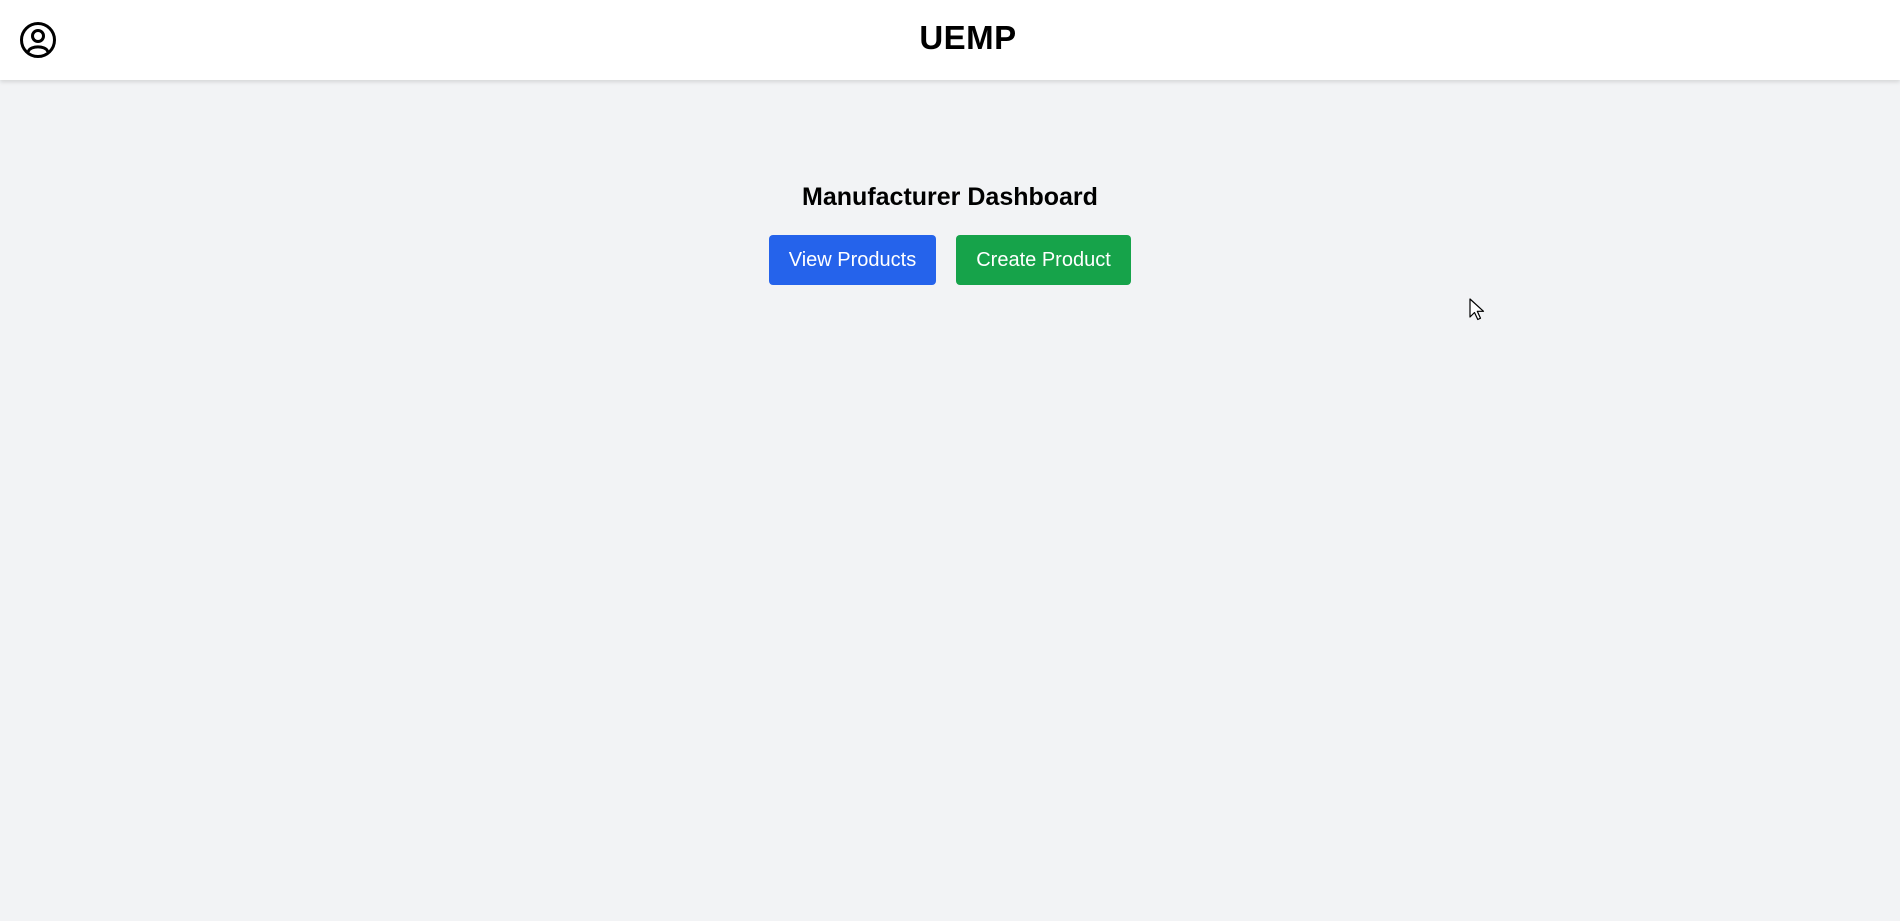 The image size is (1900, 921). What do you see at coordinates (968, 37) in the screenshot?
I see `app-title: UEMP` at bounding box center [968, 37].